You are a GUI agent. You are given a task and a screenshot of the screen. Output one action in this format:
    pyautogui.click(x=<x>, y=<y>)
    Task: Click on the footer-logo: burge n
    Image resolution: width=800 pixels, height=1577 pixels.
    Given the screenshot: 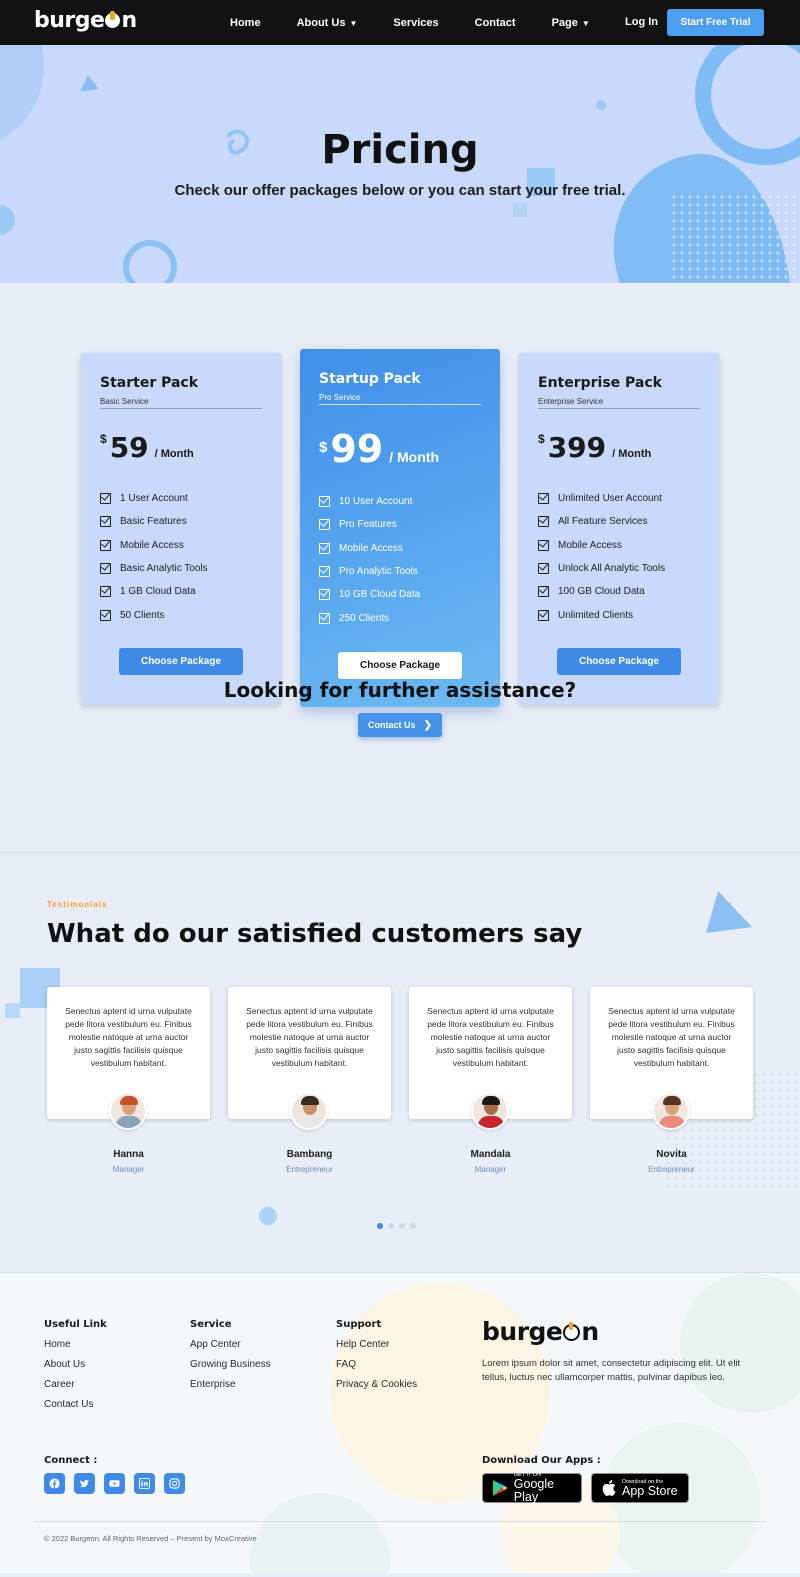 What is the action you would take?
    pyautogui.click(x=540, y=1331)
    